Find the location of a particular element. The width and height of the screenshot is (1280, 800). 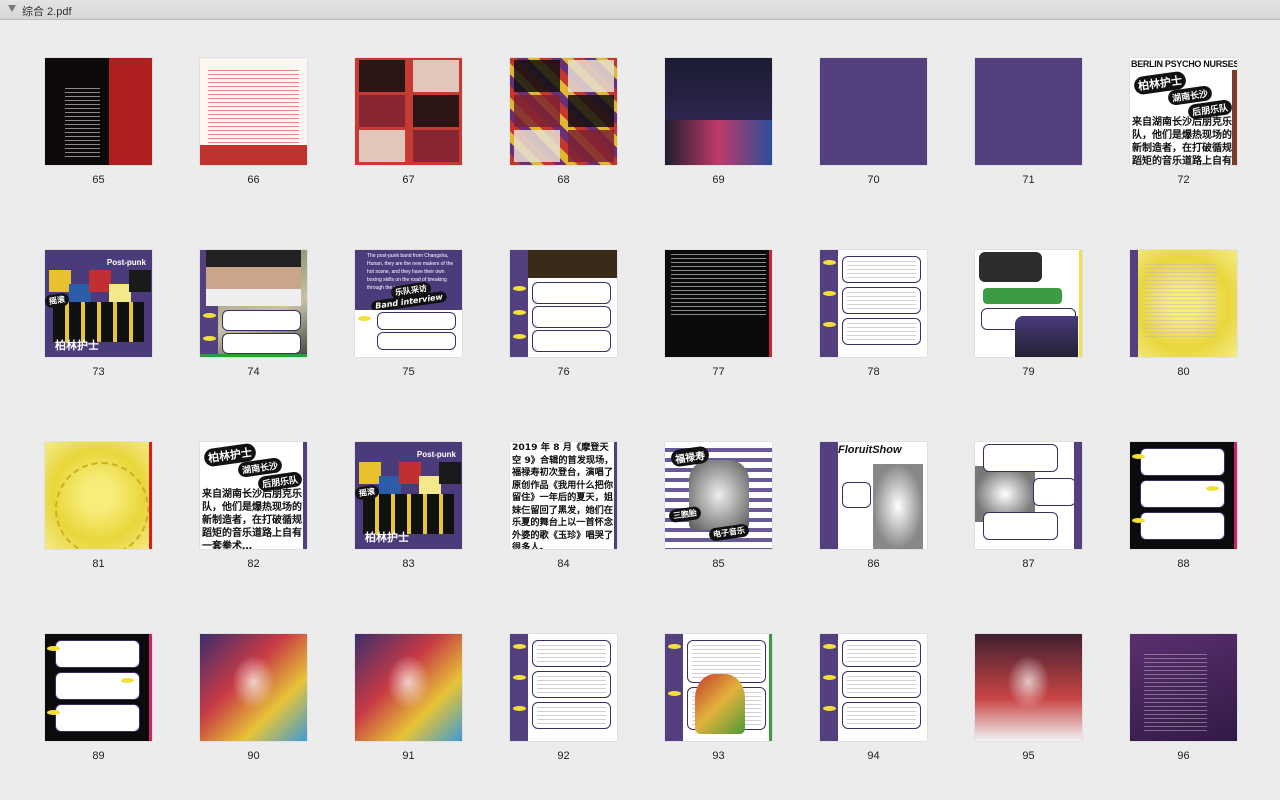

page-thumbnail: 福禄寿 三胞胎 电子音乐 85 is located at coordinates (697, 487).